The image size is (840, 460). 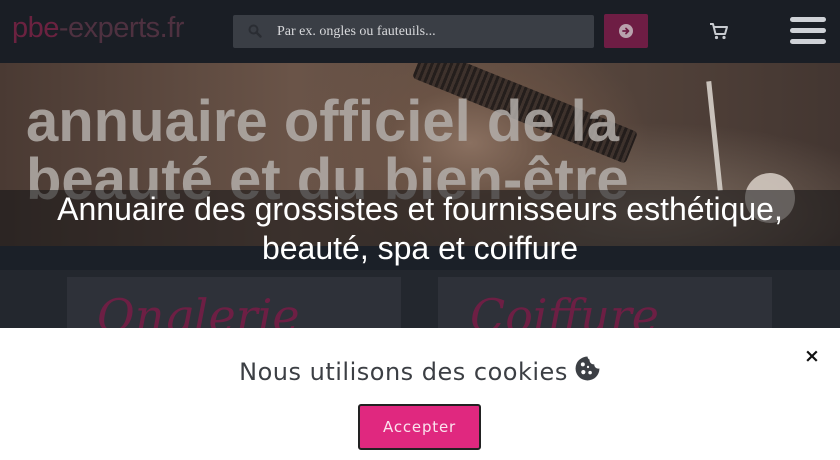 I want to click on search-submit-button, so click(x=626, y=31).